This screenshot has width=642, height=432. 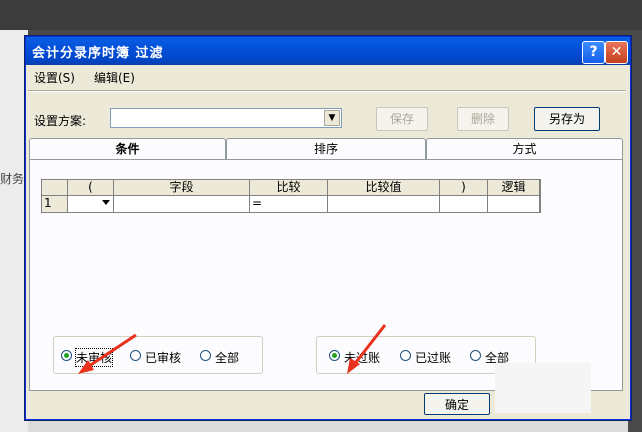 What do you see at coordinates (543, 388) in the screenshot?
I see `blank-overlay` at bounding box center [543, 388].